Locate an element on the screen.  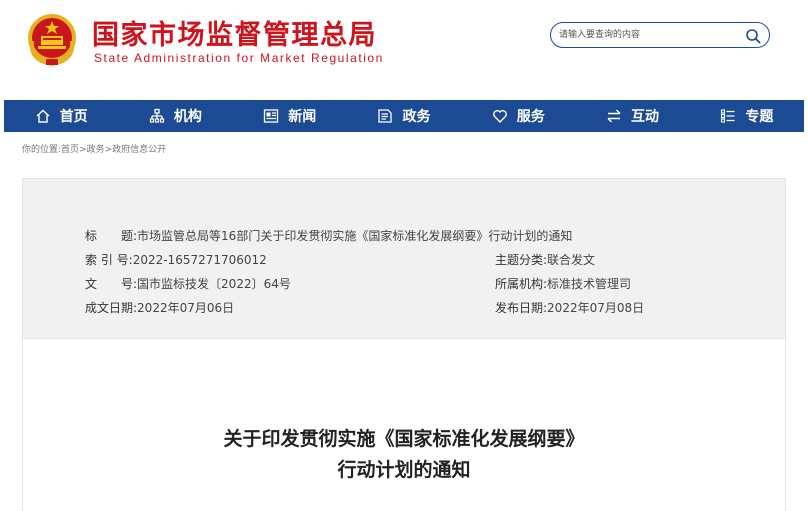
nav-label: 服务 is located at coordinates (530, 117).